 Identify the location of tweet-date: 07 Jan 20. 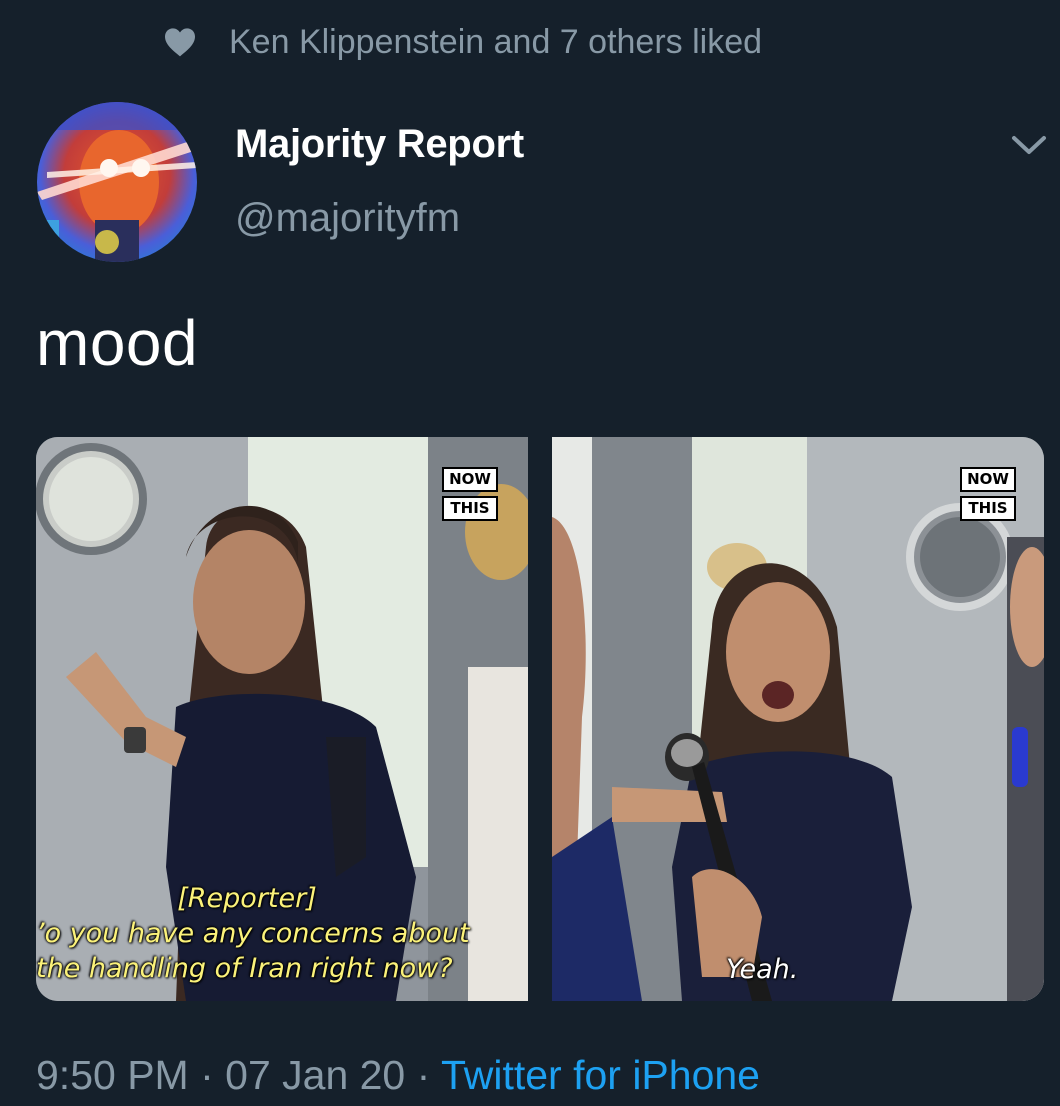
(315, 1075).